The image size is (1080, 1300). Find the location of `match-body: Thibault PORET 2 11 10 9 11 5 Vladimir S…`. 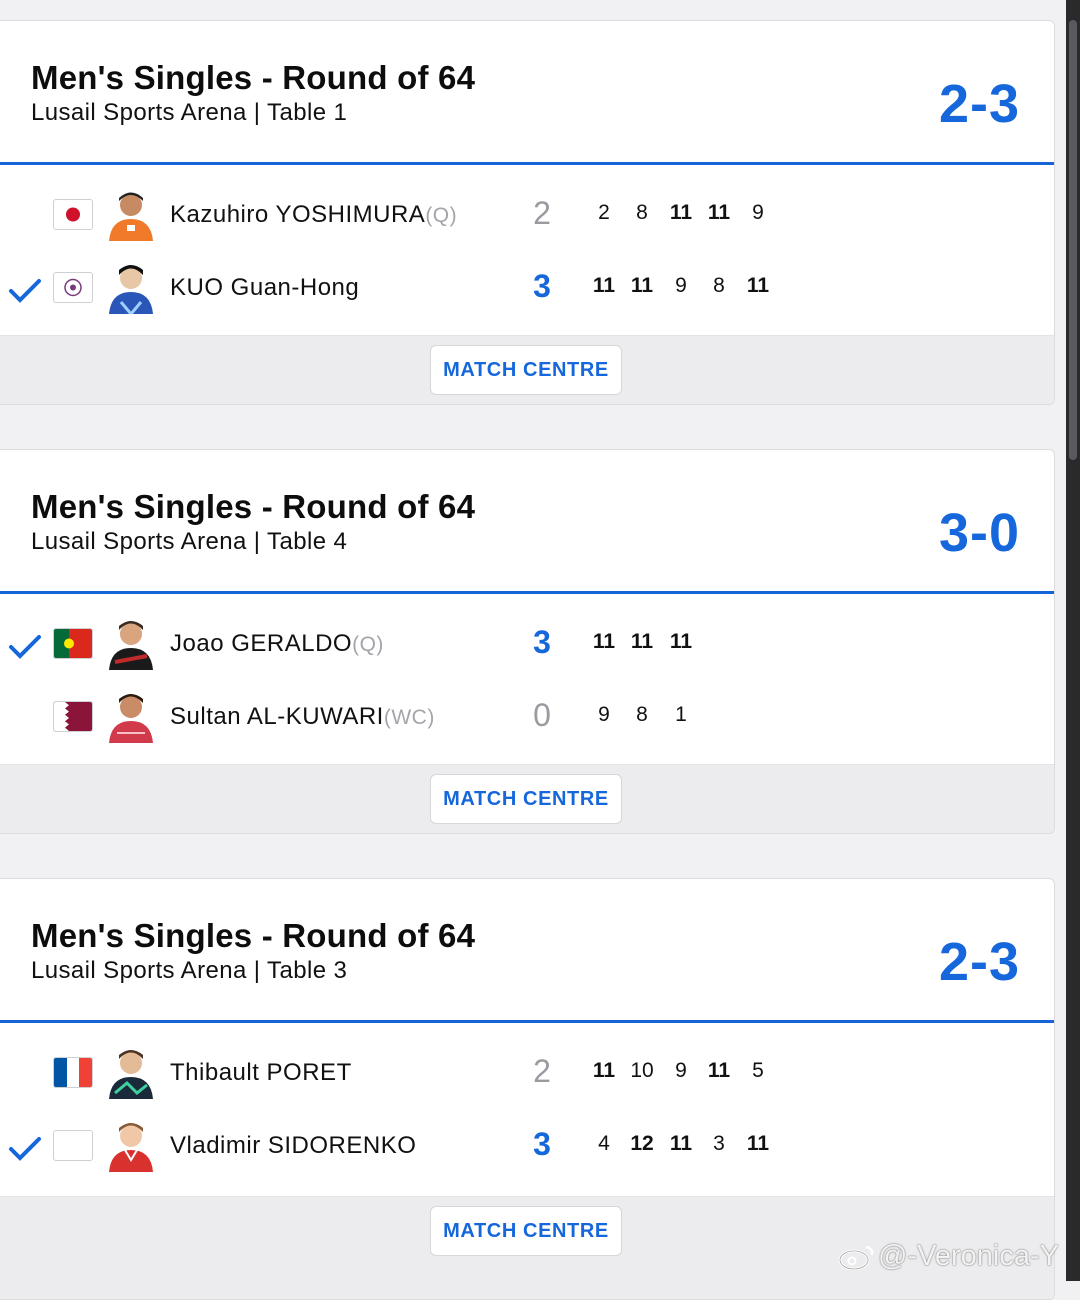

match-body: Thibault PORET 2 11 10 9 11 5 Vladimir S… is located at coordinates (527, 1109).